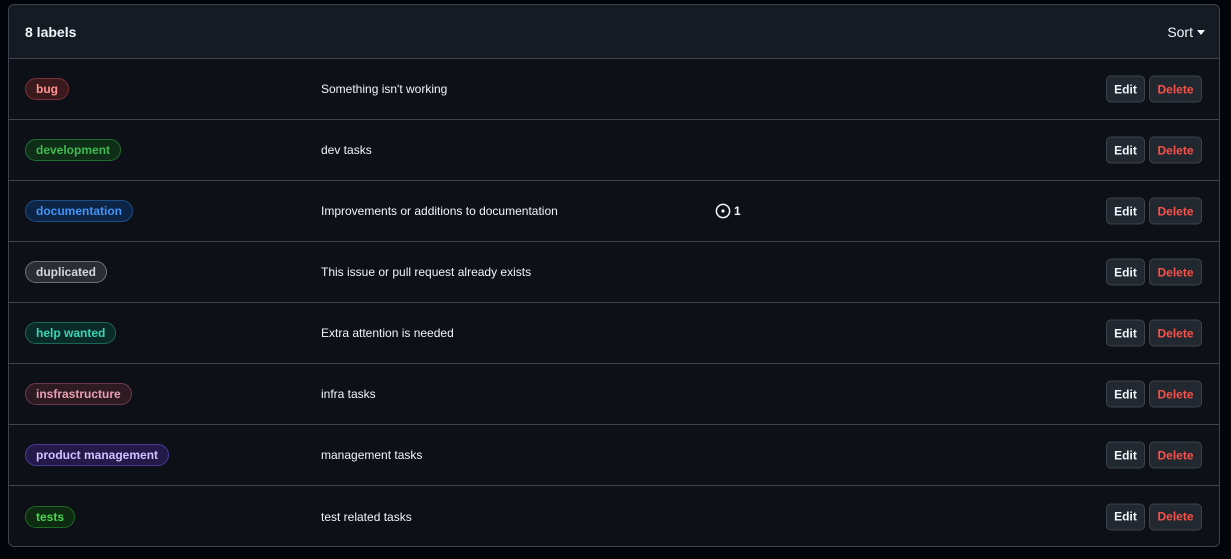  What do you see at coordinates (1180, 31) in the screenshot?
I see `sort-label: Sort` at bounding box center [1180, 31].